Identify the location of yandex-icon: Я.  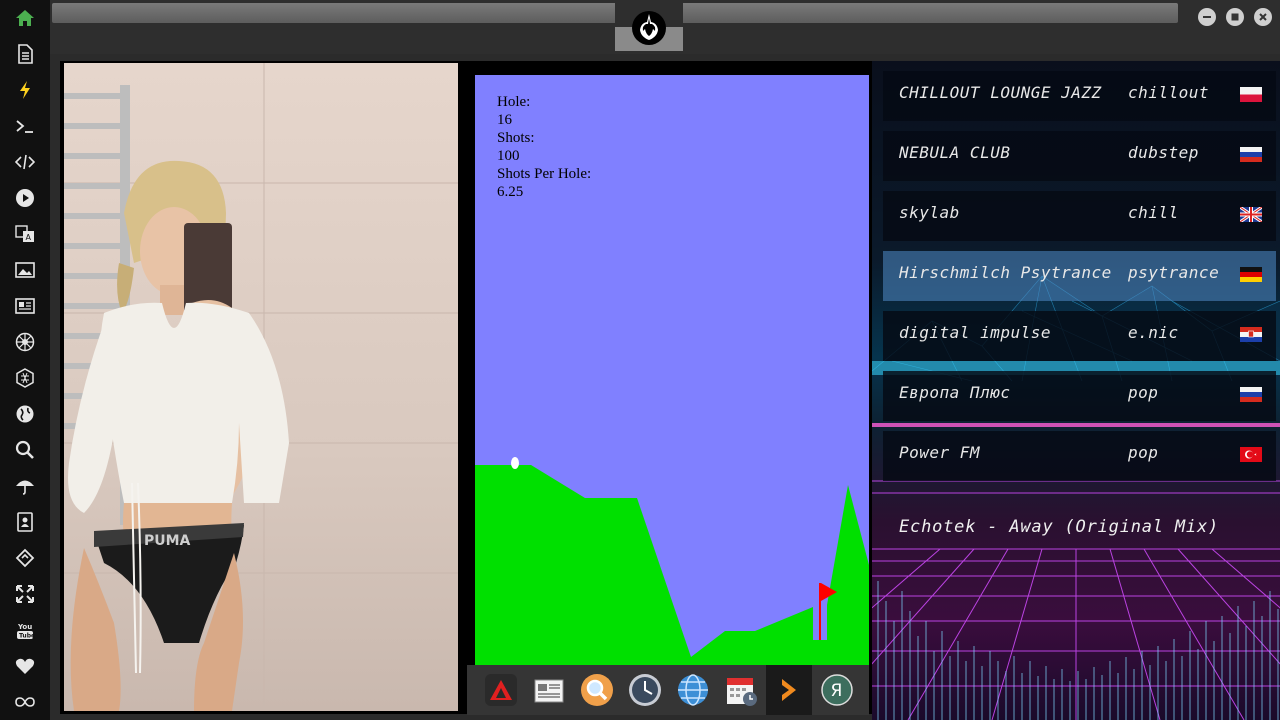
(837, 690).